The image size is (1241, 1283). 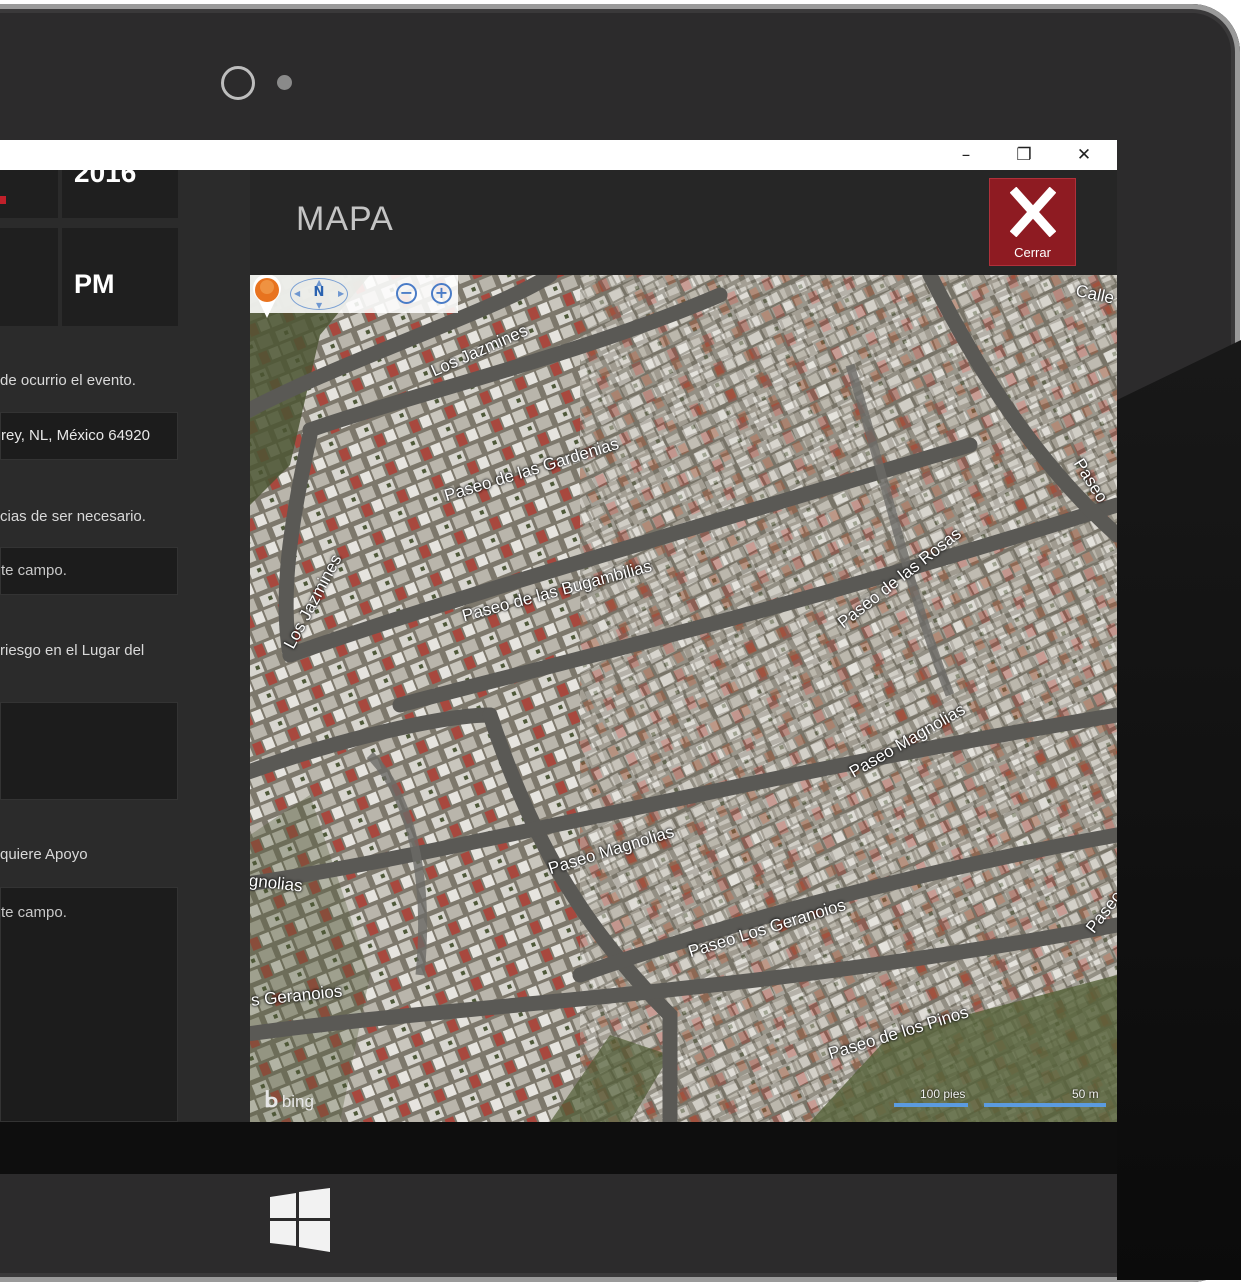 What do you see at coordinates (89, 751) in the screenshot?
I see `risk-field` at bounding box center [89, 751].